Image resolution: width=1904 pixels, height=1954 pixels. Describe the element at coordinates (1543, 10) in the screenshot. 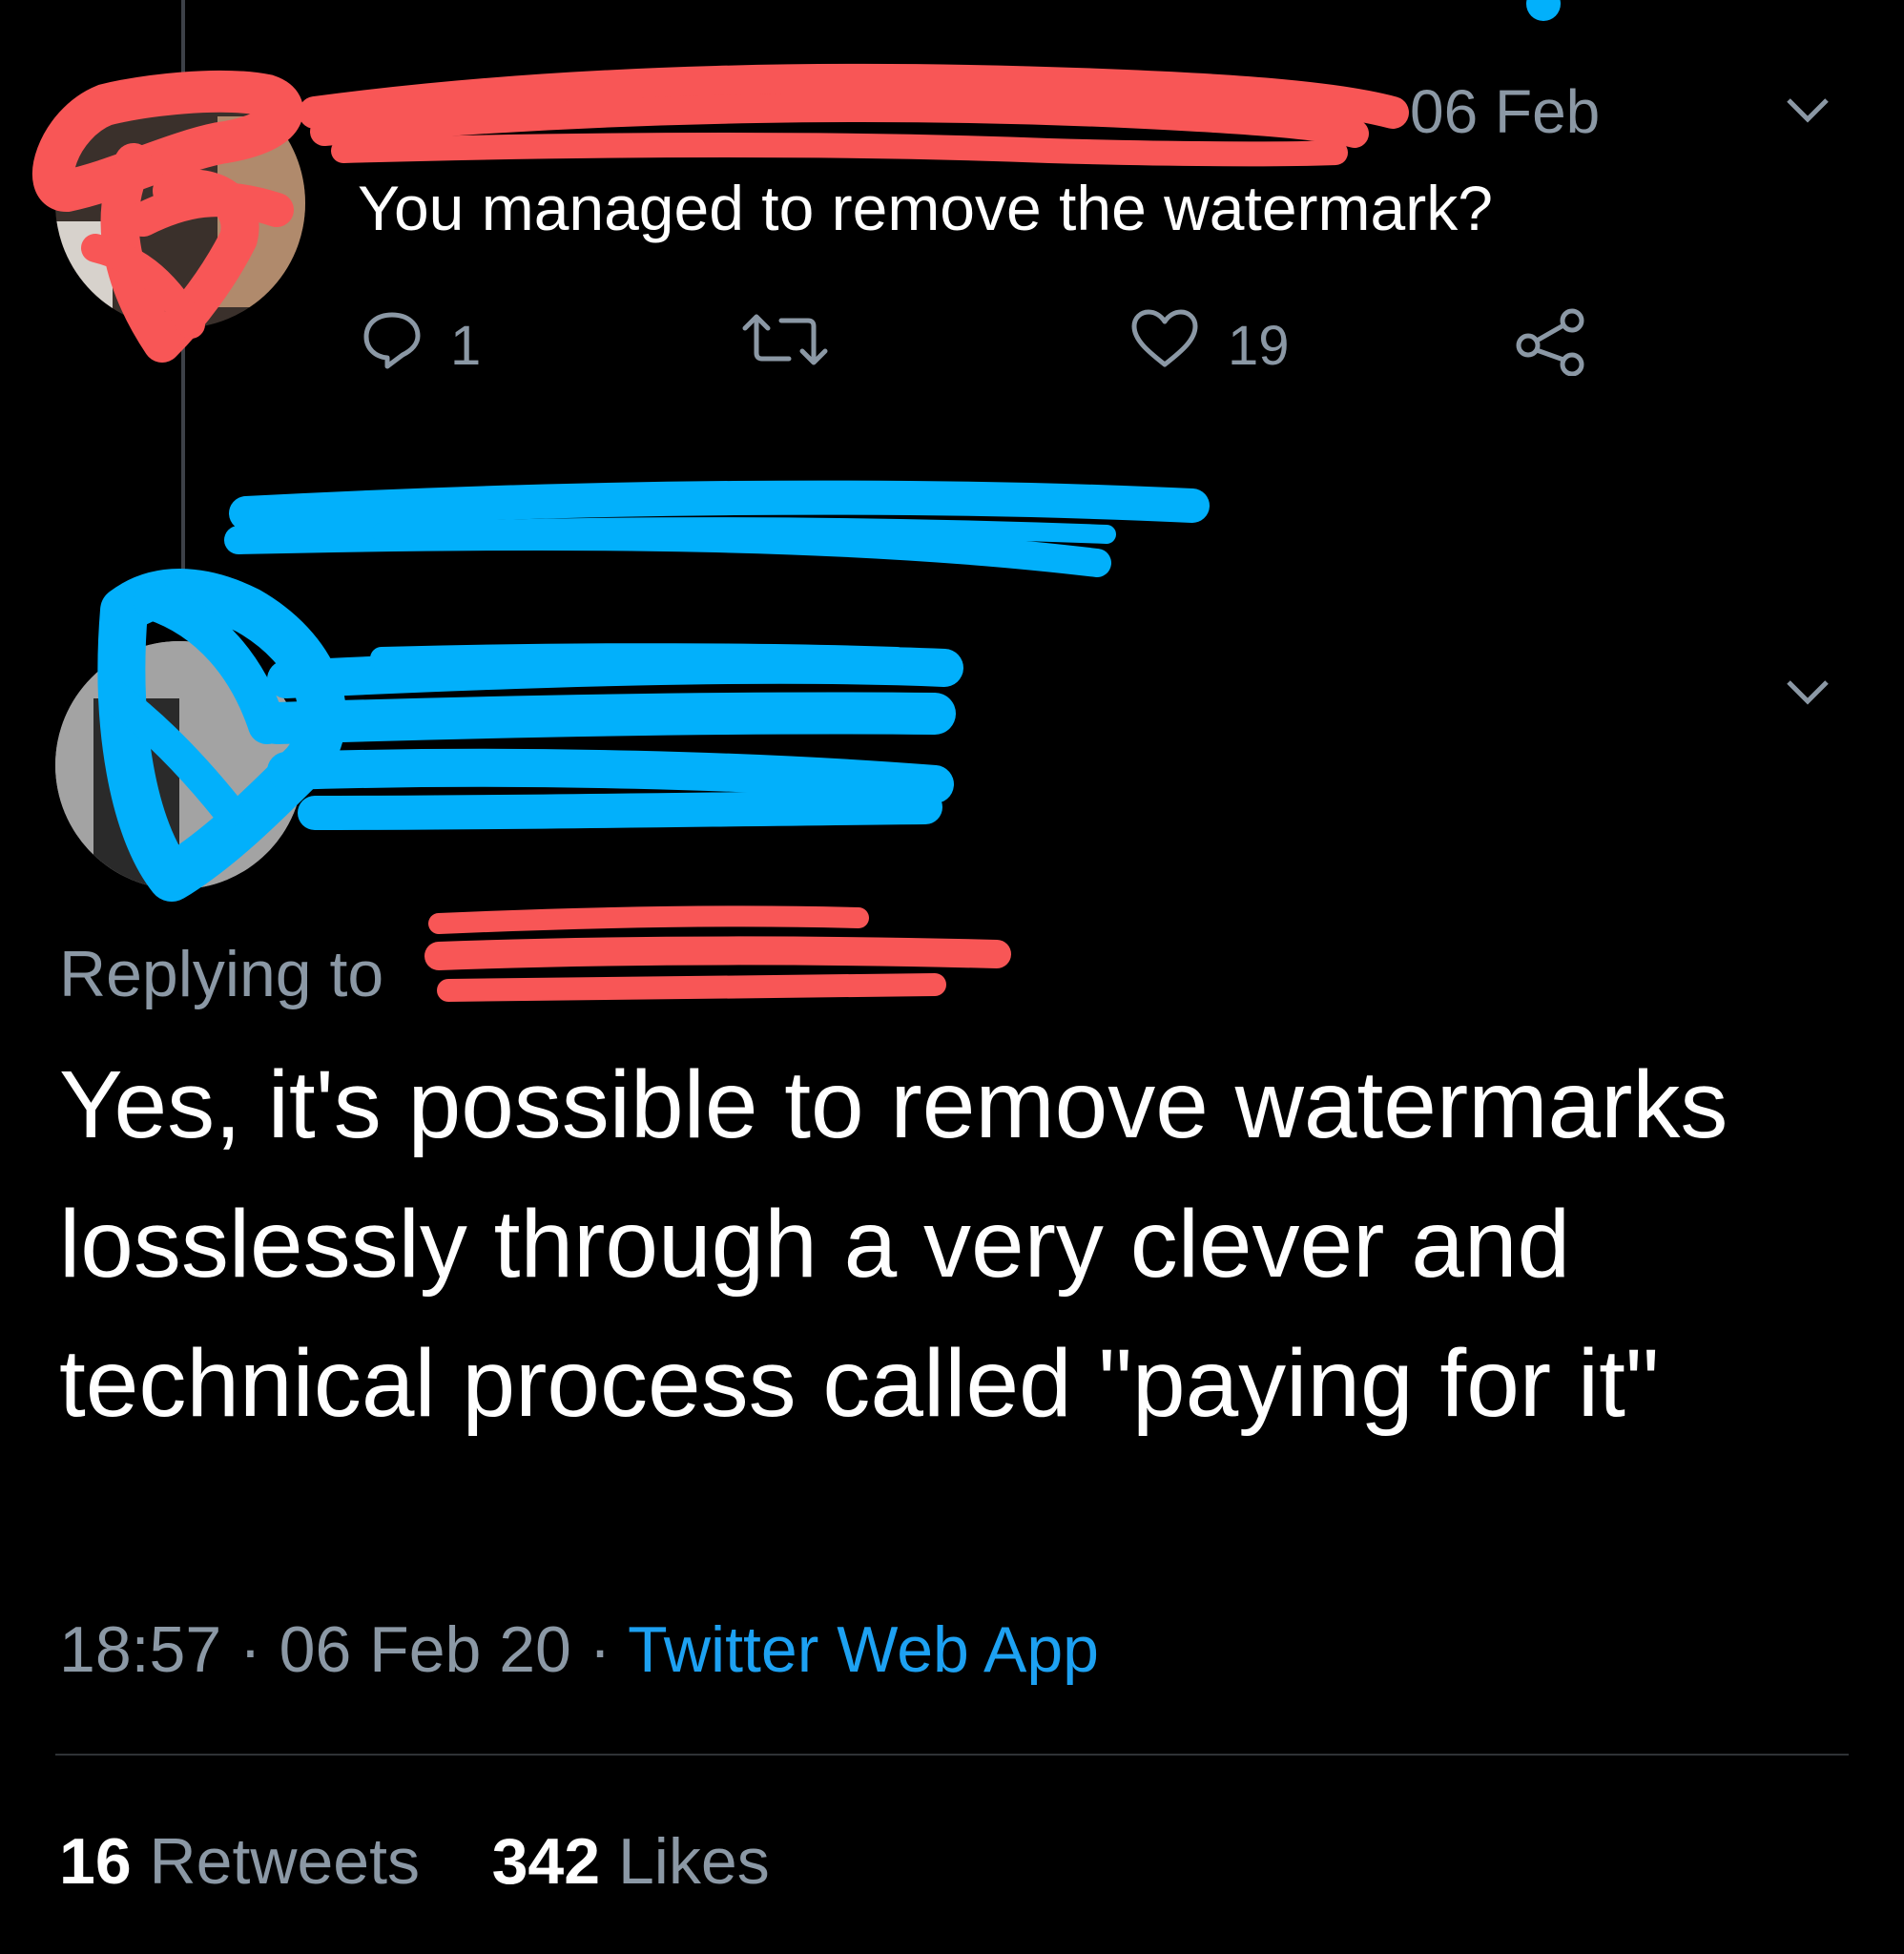

I see `blue-dot` at that location.